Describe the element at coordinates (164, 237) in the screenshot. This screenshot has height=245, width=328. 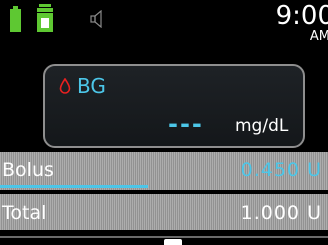
I see `bottom-divider` at that location.